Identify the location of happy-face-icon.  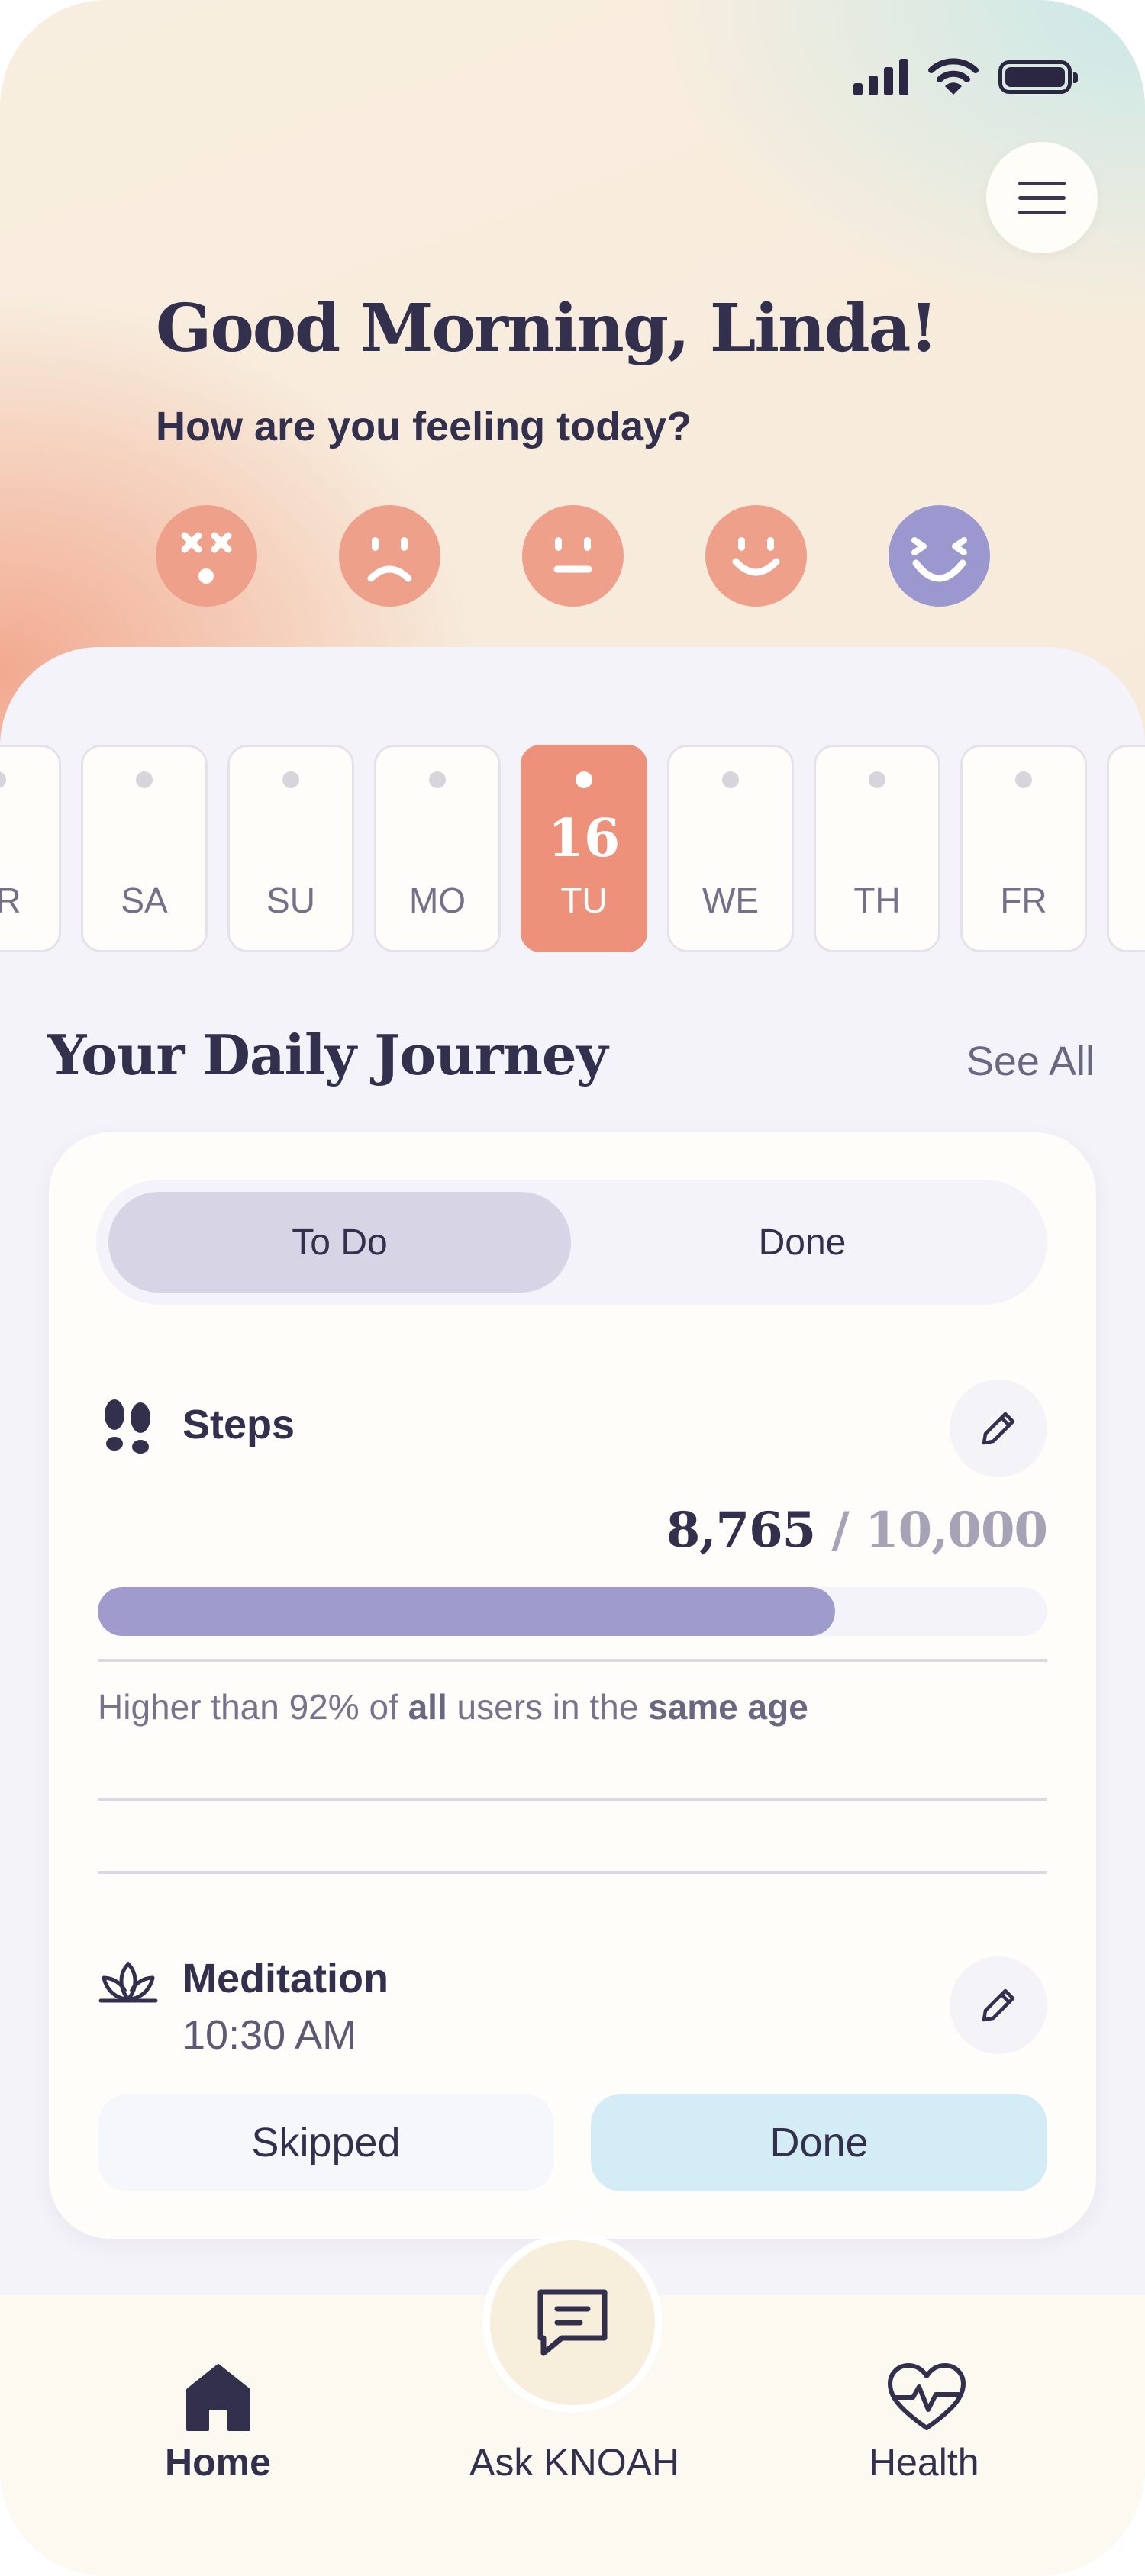
(756, 556).